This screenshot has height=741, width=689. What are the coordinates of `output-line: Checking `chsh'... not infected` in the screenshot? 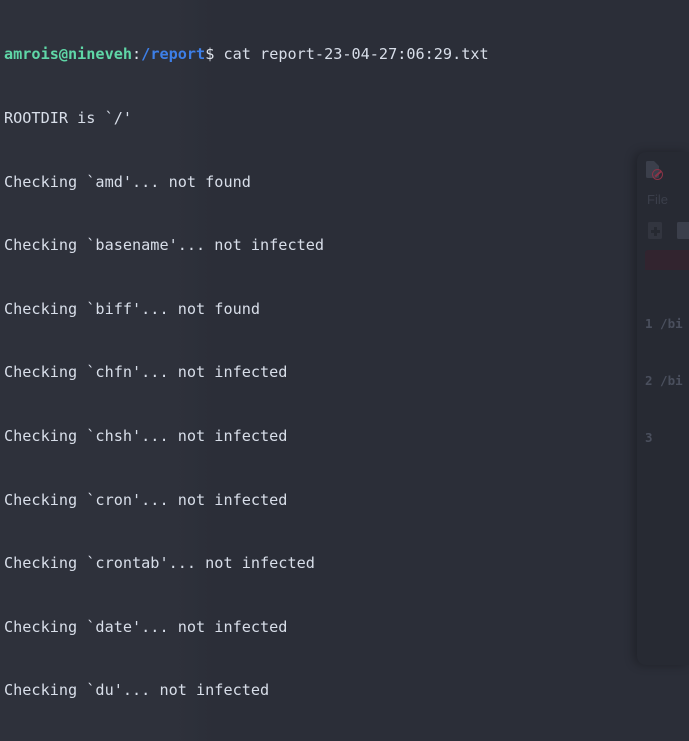 It's located at (146, 435).